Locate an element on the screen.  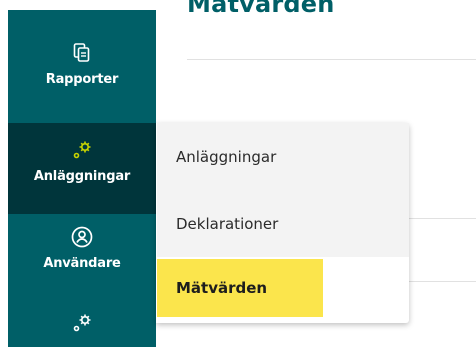
submenu-item-matvarden: Mätvärden is located at coordinates (240, 288).